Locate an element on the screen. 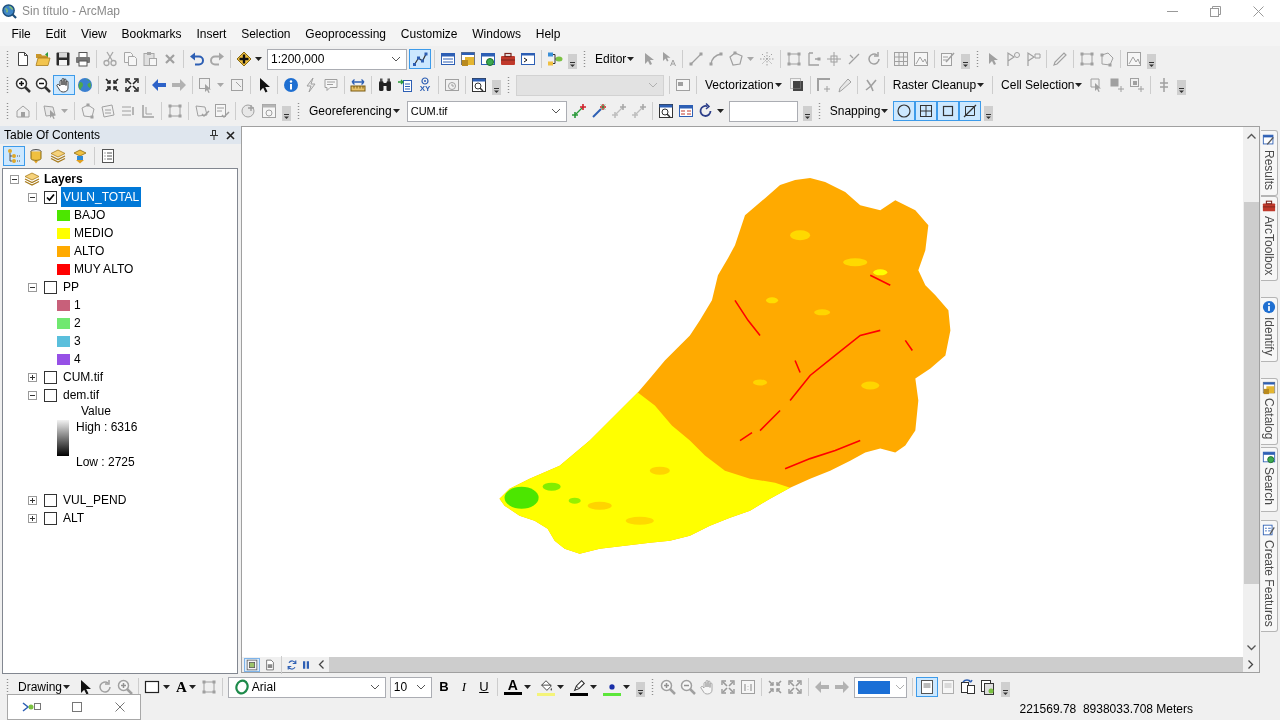  editor-menu: Editor is located at coordinates (615, 59).